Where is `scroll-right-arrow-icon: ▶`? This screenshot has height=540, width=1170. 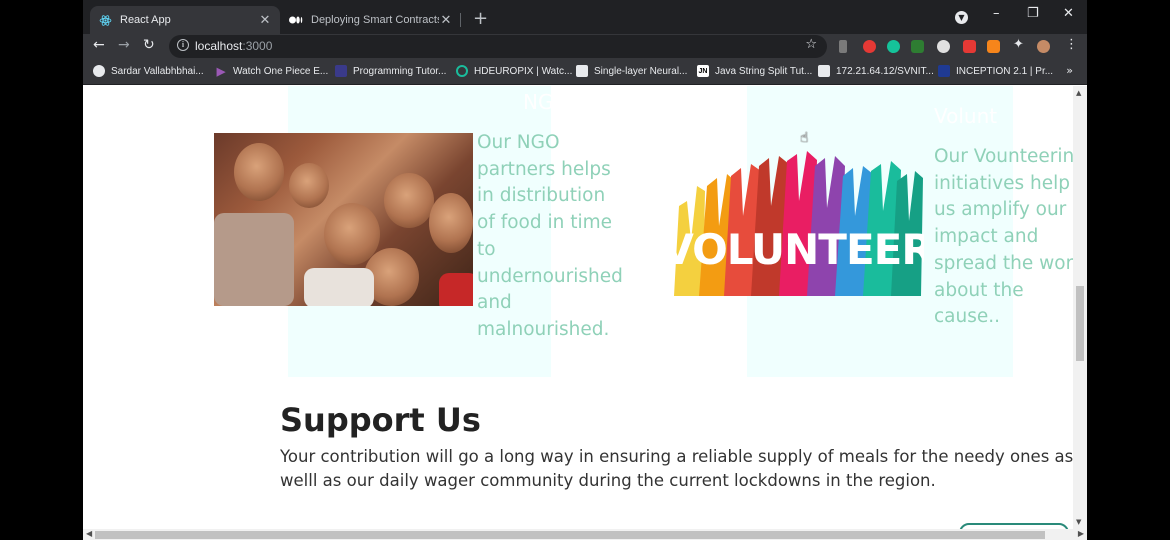 scroll-right-arrow-icon: ▶ is located at coordinates (1081, 533).